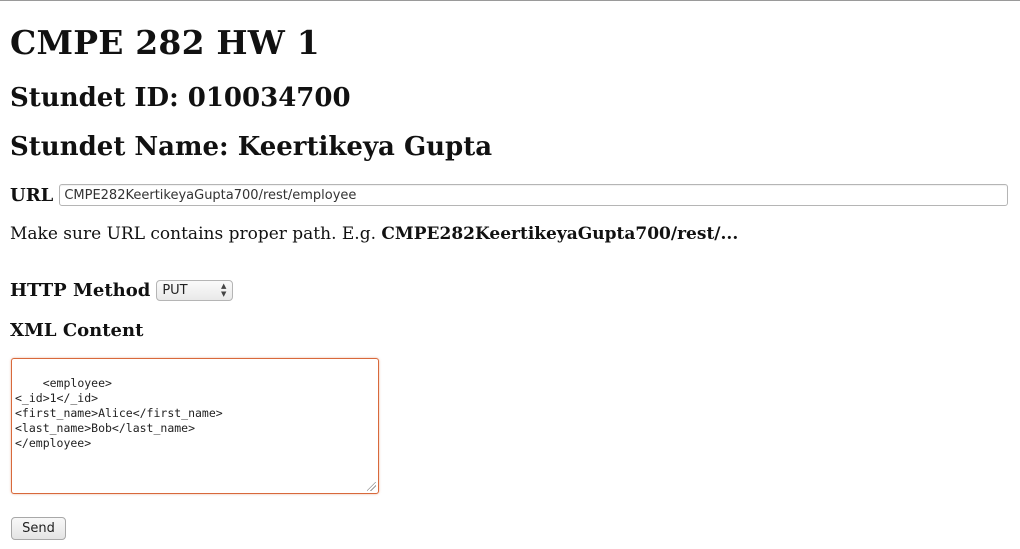 The image size is (1020, 549). What do you see at coordinates (165, 42) in the screenshot?
I see `page-title: CMPE 282 HW 1` at bounding box center [165, 42].